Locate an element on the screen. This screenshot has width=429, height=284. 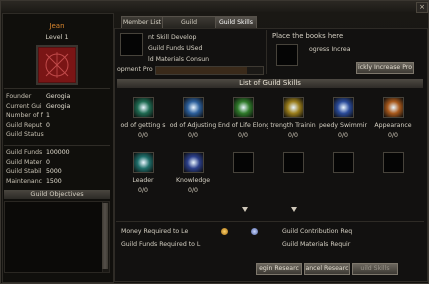
info-row: Founder Gerogia is located at coordinates (56, 96).